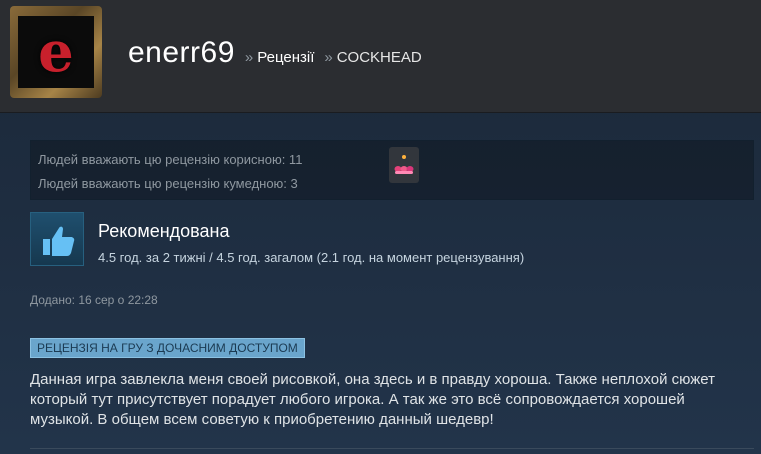 Image resolution: width=761 pixels, height=454 pixels. What do you see at coordinates (94, 300) in the screenshot?
I see `posted-date: Додано: 16 сер о 22:28` at bounding box center [94, 300].